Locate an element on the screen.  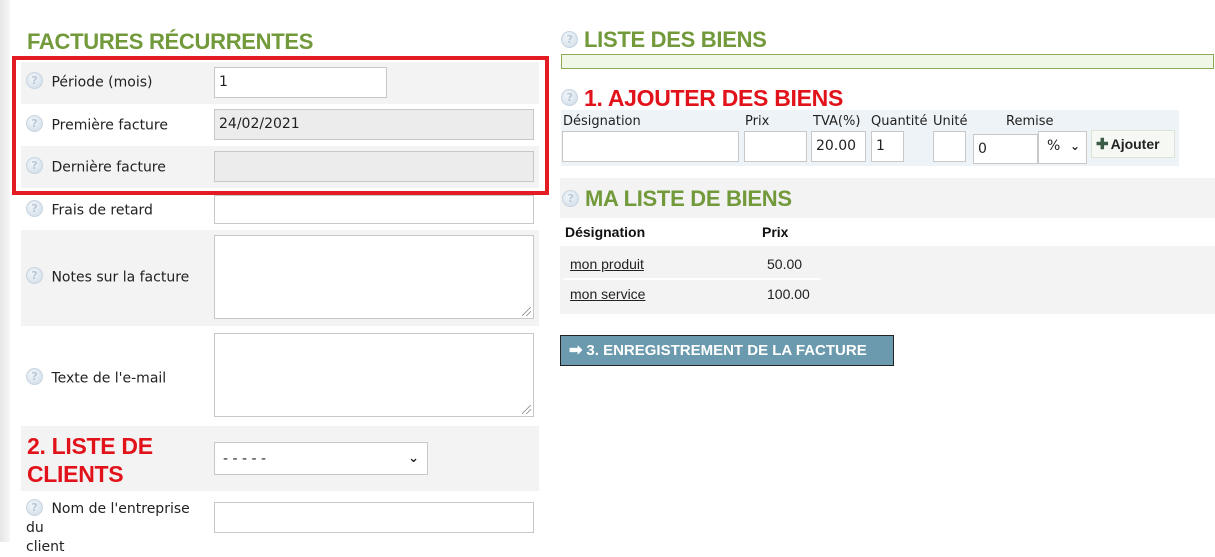
invoice-notes-row: ? Notes sur la facture is located at coordinates (280, 278).